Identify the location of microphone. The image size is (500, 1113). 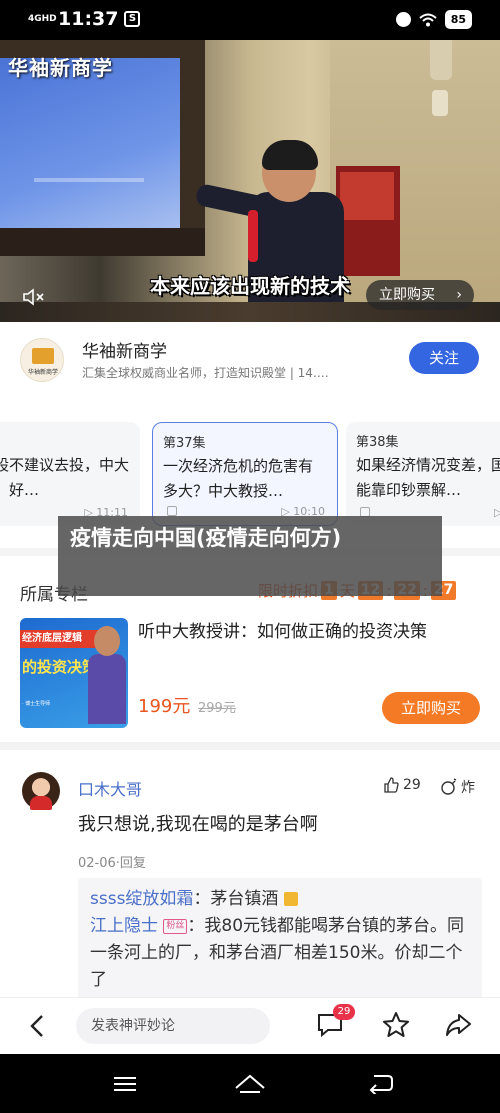
(253, 236).